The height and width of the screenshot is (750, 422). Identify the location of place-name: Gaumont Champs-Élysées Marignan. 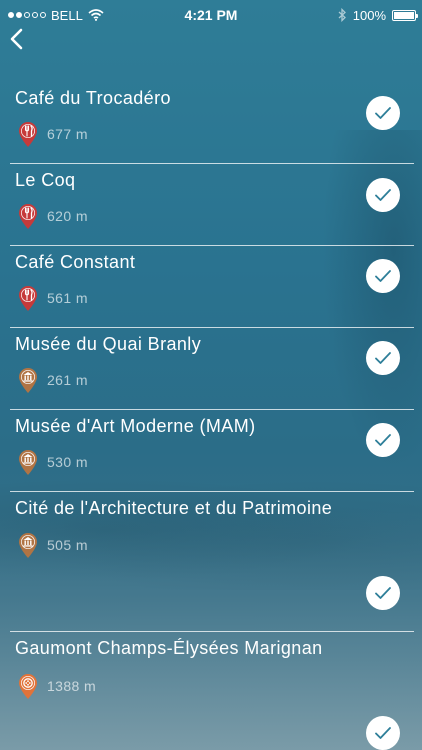
(169, 648).